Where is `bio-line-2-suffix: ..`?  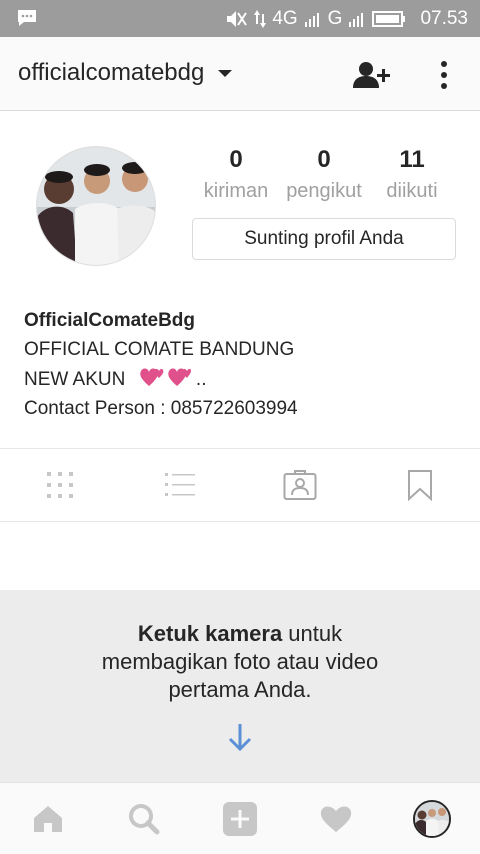
bio-line-2-suffix: .. is located at coordinates (201, 379).